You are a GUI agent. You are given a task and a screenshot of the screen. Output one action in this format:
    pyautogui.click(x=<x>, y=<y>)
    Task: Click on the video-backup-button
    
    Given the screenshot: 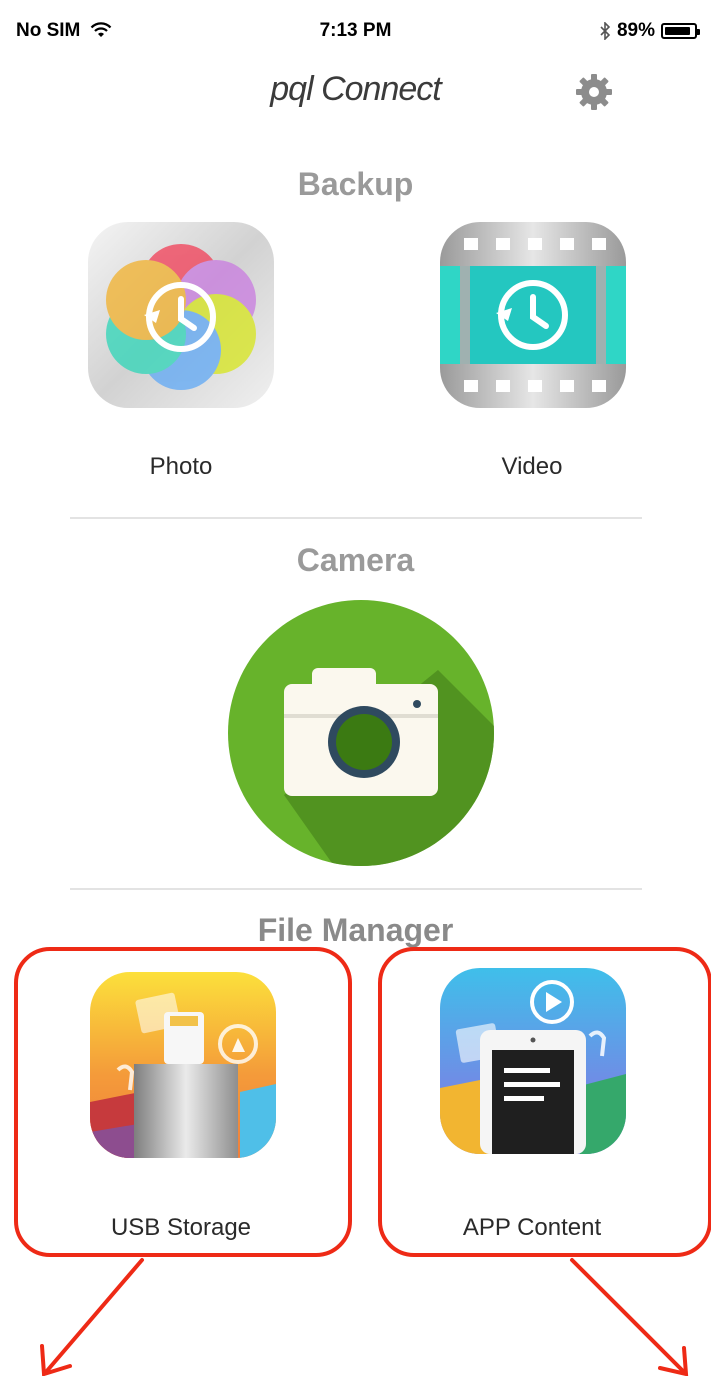 What is the action you would take?
    pyautogui.click(x=533, y=315)
    